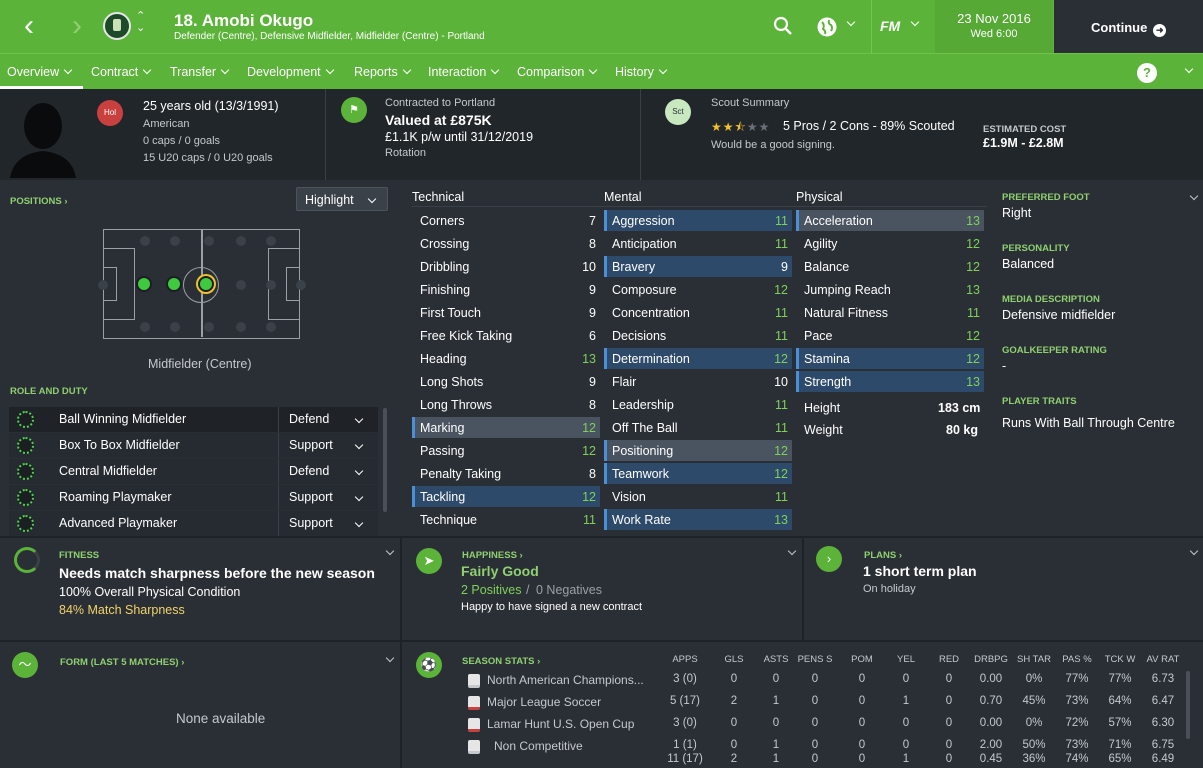 The height and width of the screenshot is (768, 1203). I want to click on attribute-row: Anticipation 11, so click(698, 243).